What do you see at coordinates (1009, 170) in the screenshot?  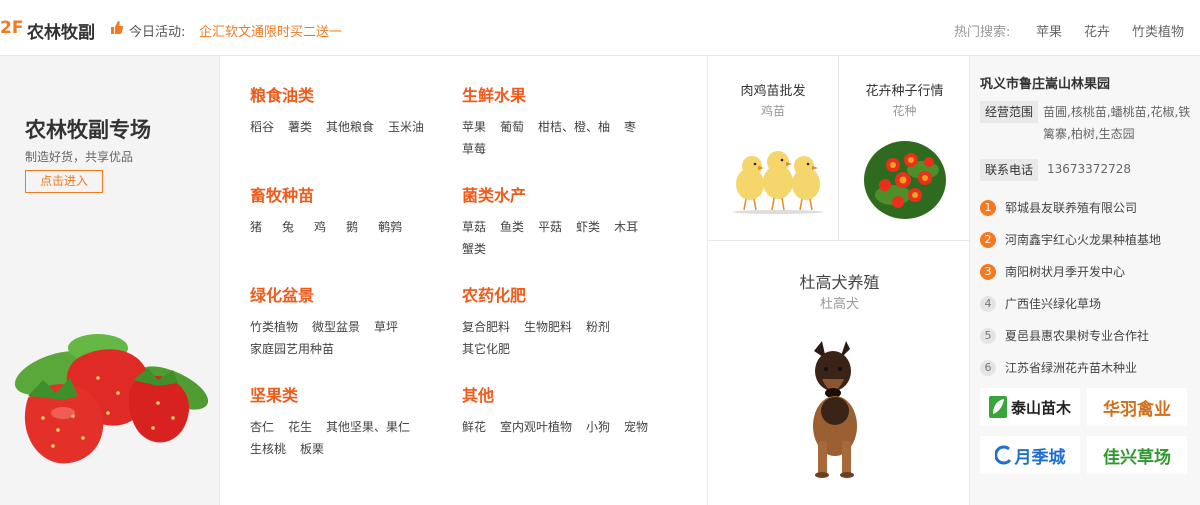 I see `phone-tag: 联系电话` at bounding box center [1009, 170].